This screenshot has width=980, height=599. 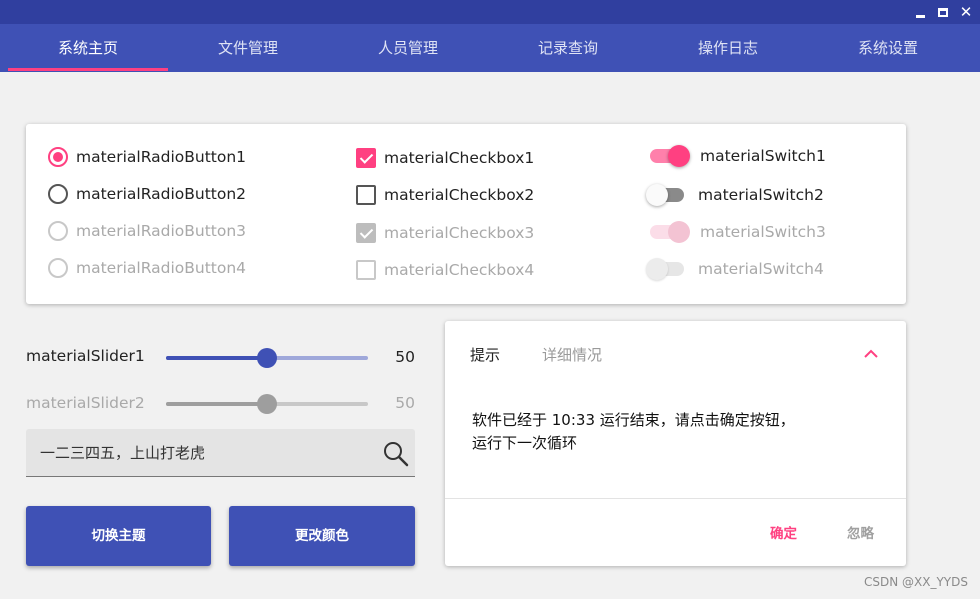 What do you see at coordinates (966, 12) in the screenshot?
I see `close-icon: ✕` at bounding box center [966, 12].